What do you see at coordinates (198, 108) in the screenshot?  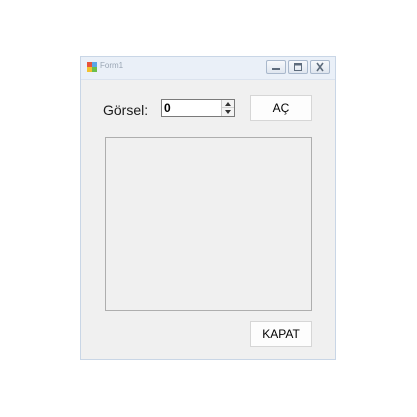 I see `gorsel-numeric-updown: 0` at bounding box center [198, 108].